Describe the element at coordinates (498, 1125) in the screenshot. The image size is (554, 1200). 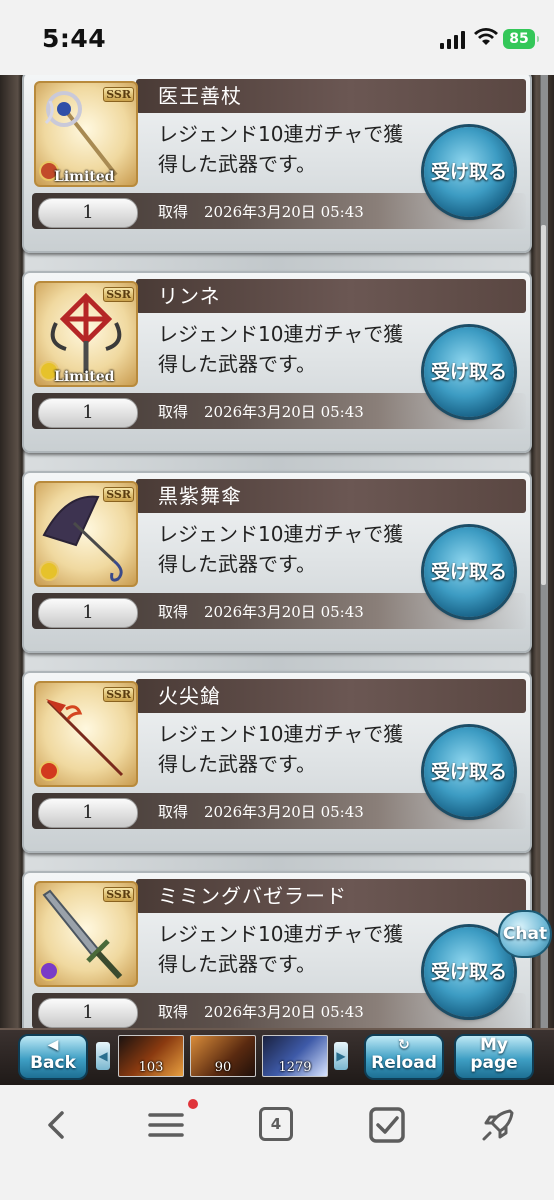
I see `rocket-icon` at that location.